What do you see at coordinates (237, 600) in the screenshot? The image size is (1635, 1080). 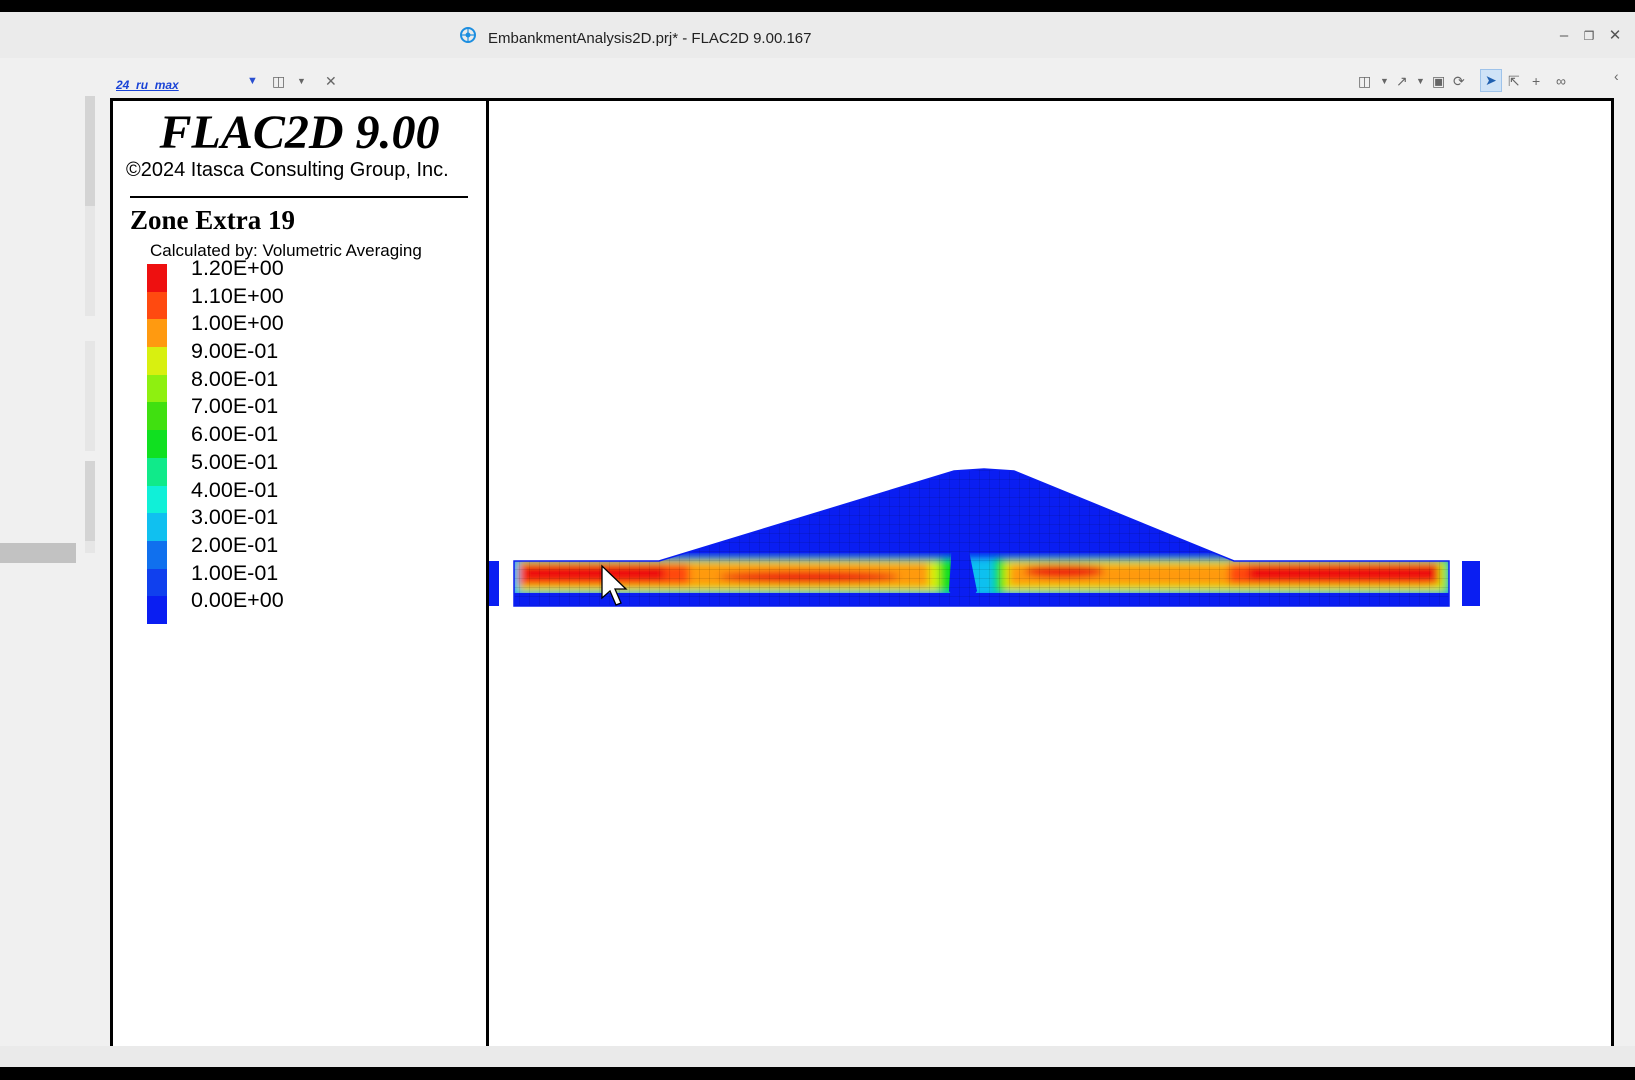 I see `color-scale-label: 0.00E+00` at bounding box center [237, 600].